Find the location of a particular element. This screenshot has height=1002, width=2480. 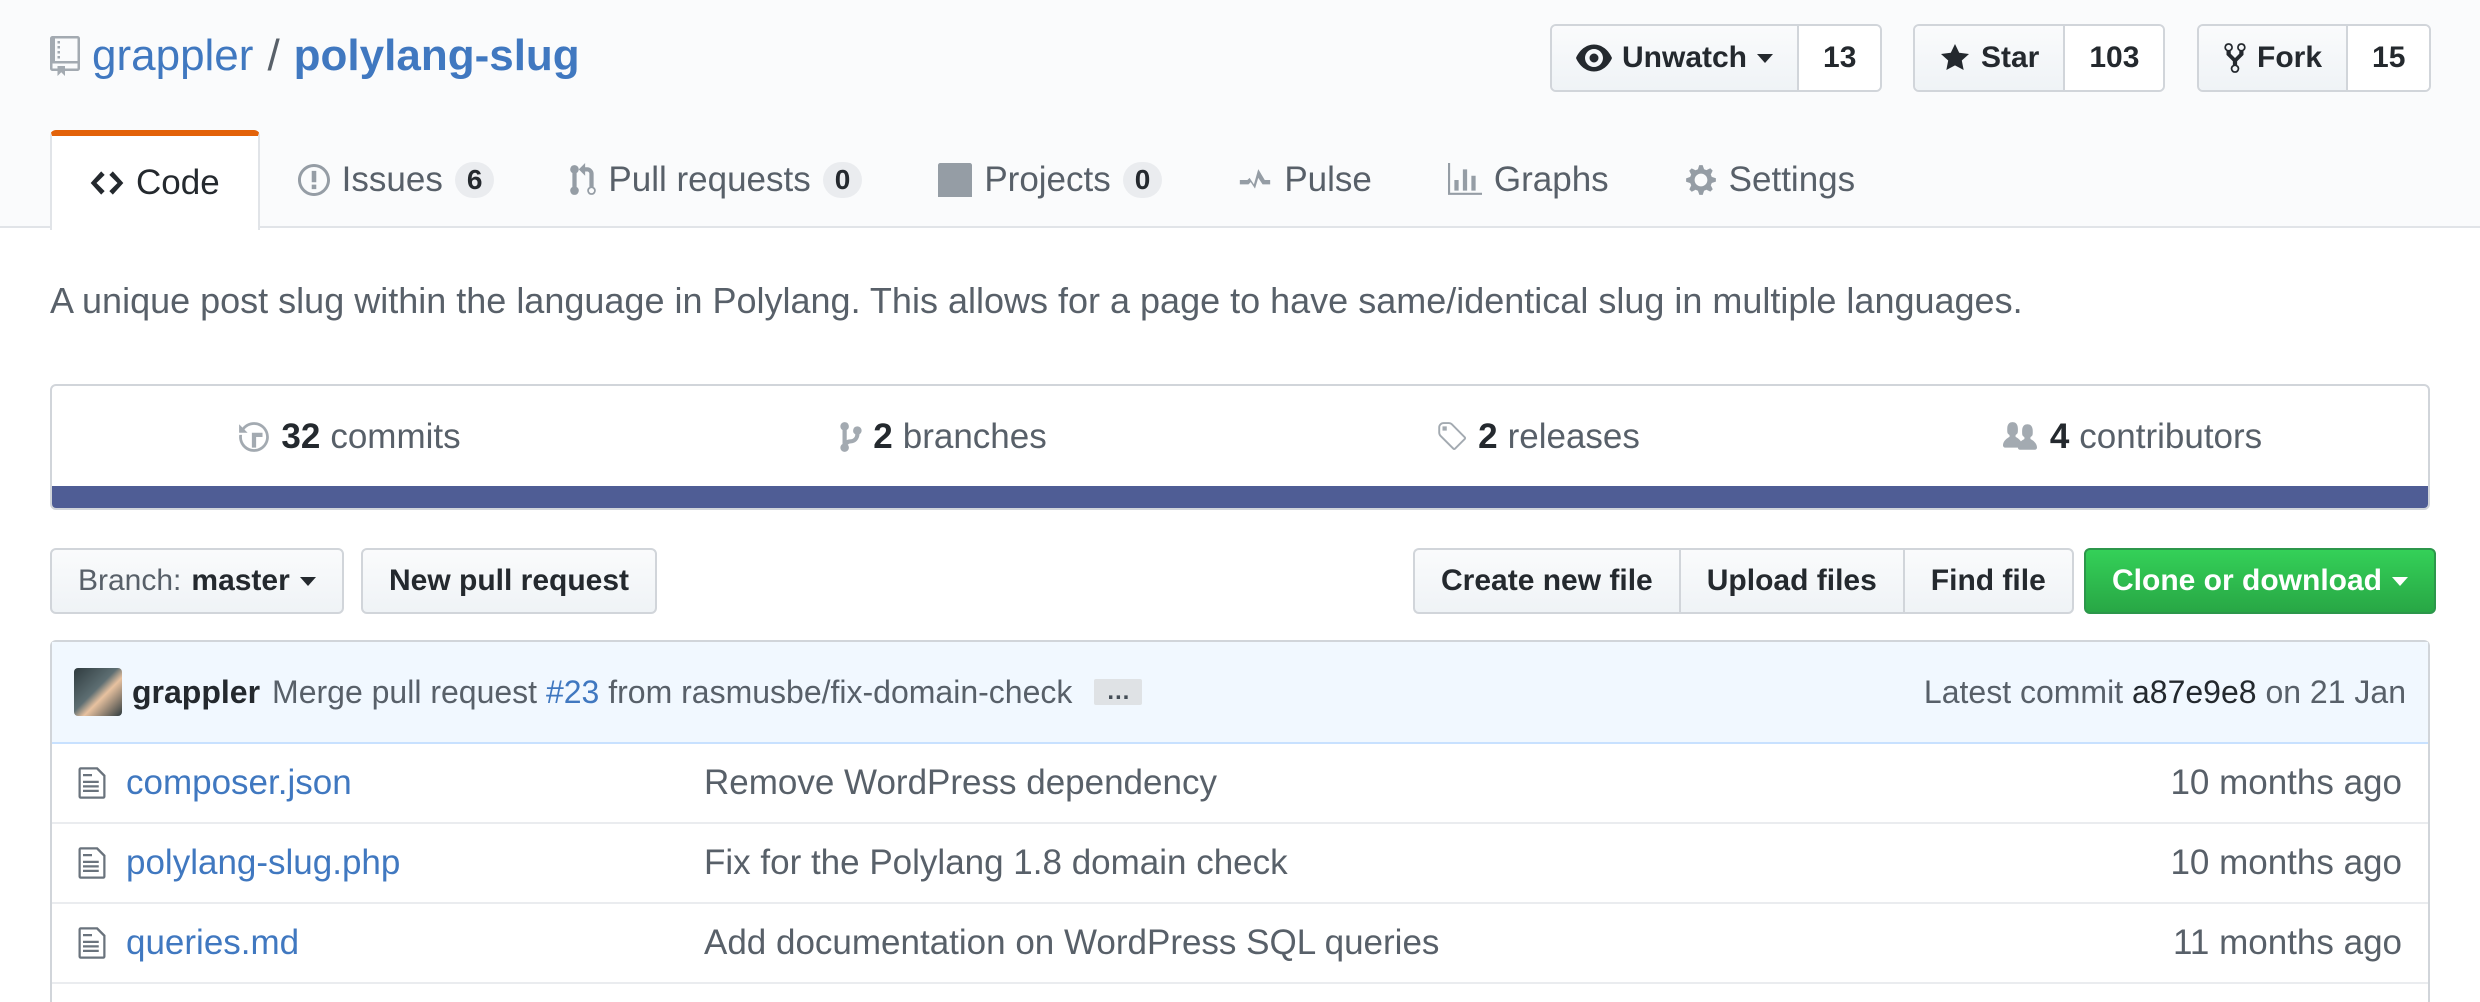

commit-sha-link: a87e9e8 is located at coordinates (2194, 692).